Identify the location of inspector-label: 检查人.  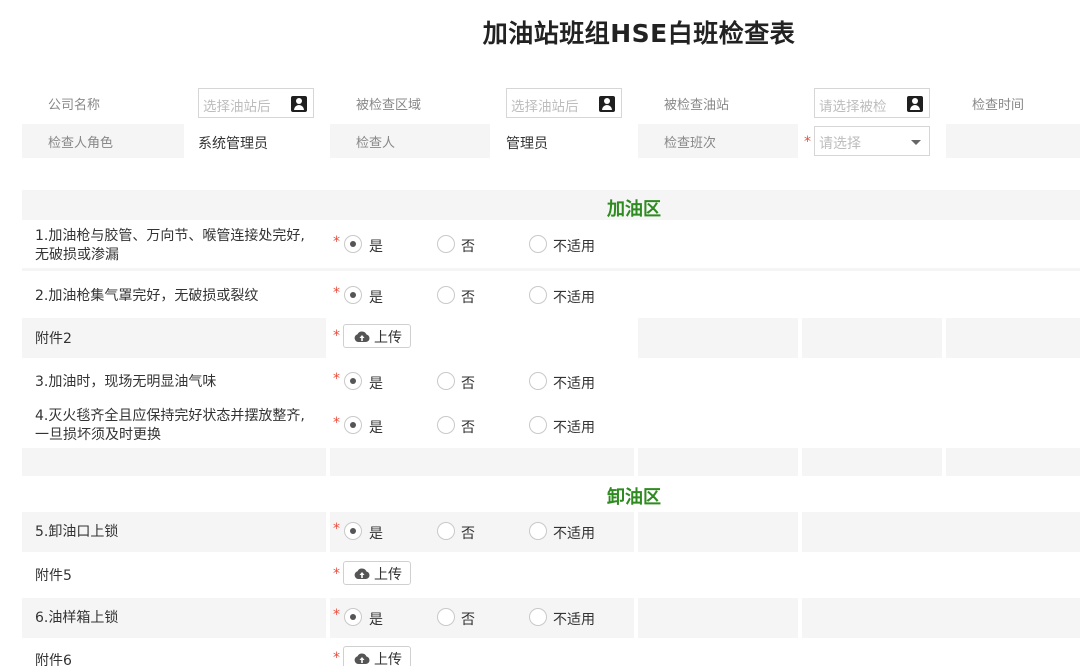
(376, 143).